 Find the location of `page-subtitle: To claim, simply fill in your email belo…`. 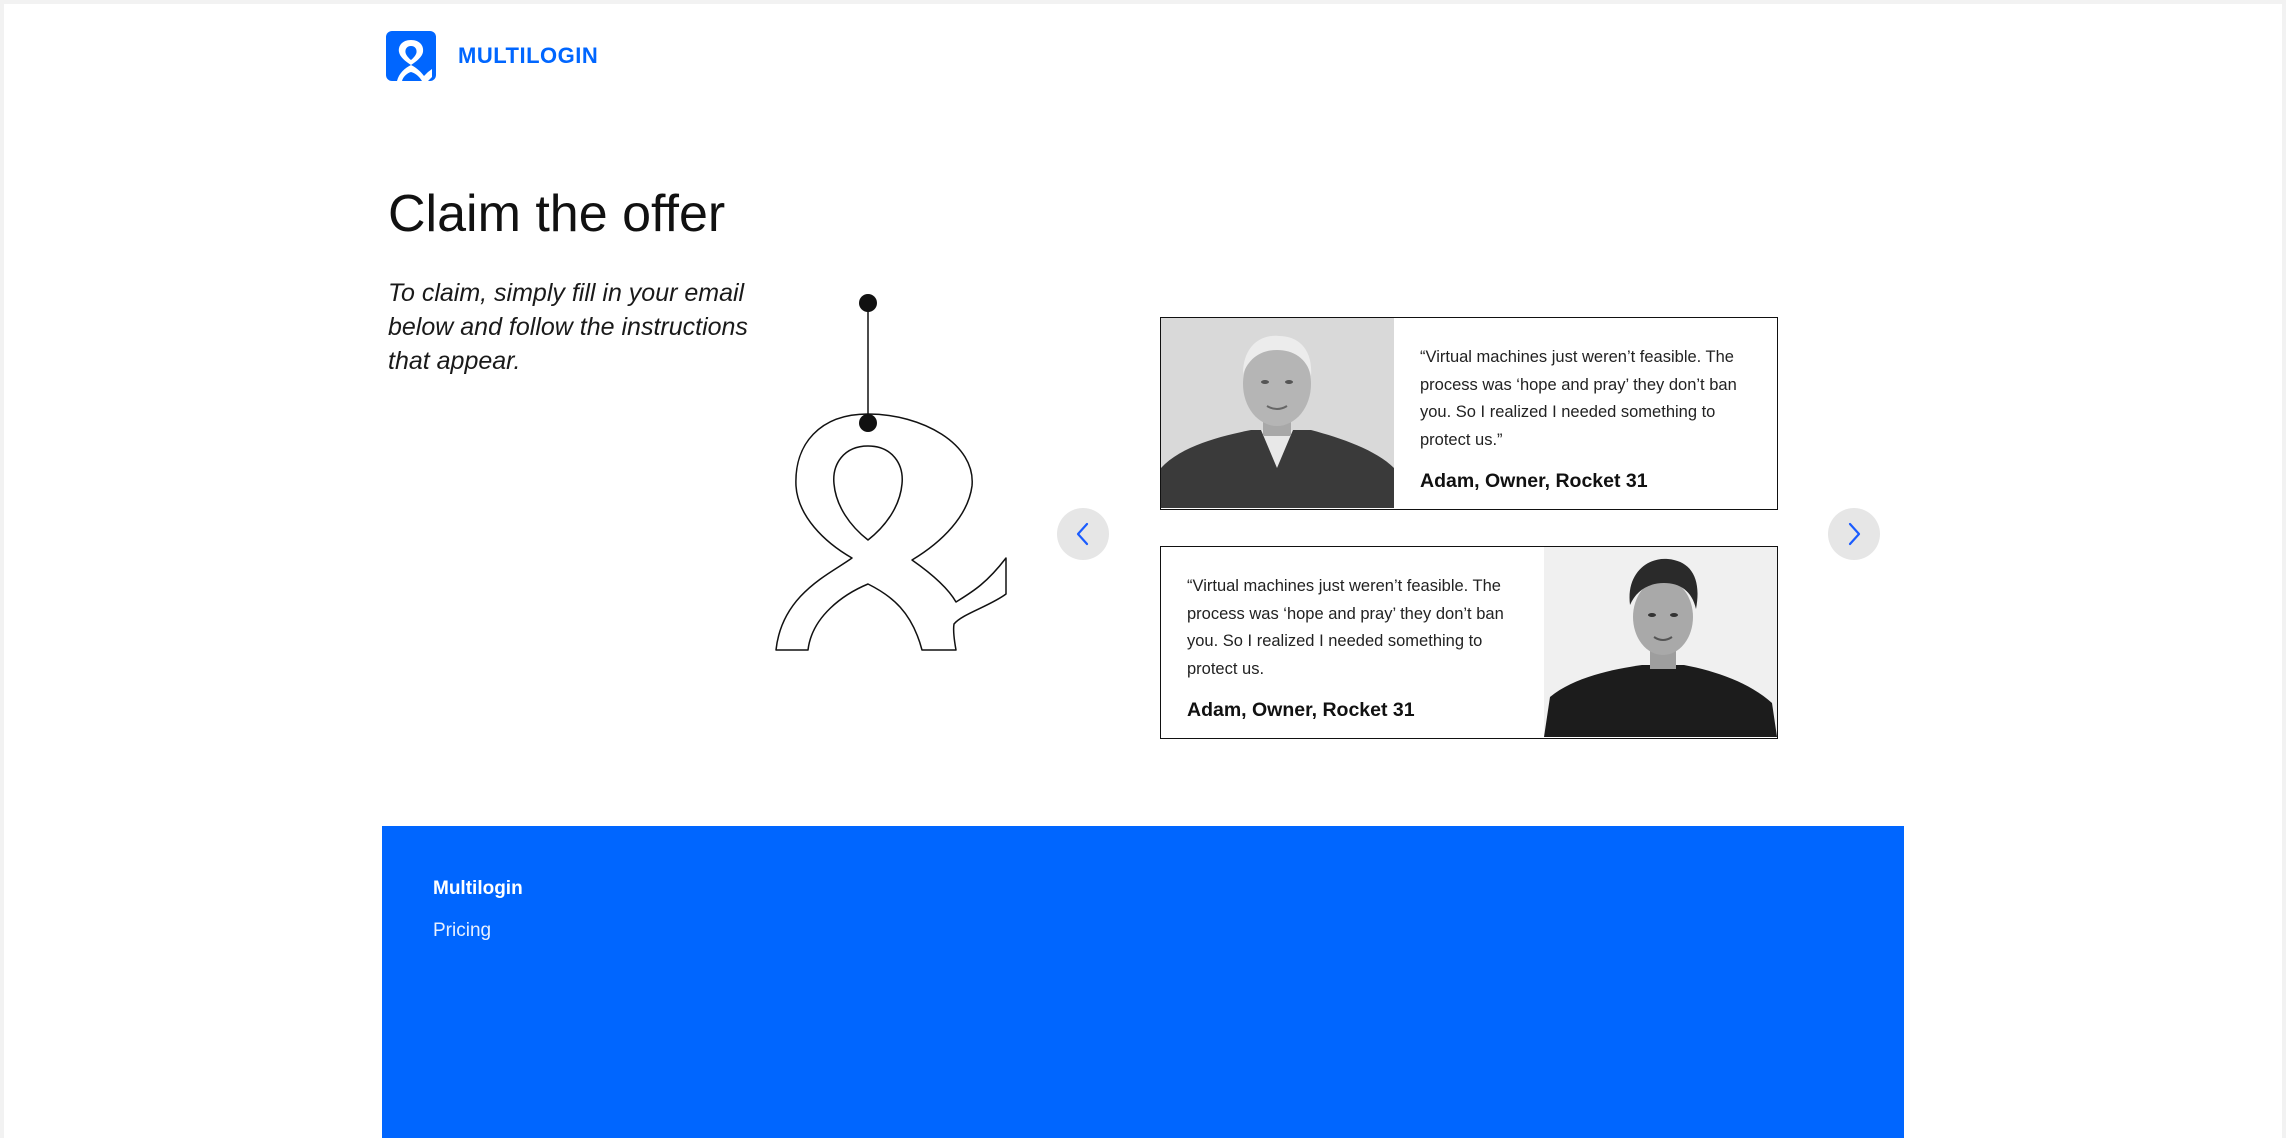

page-subtitle: To claim, simply fill in your email belo… is located at coordinates (568, 327).